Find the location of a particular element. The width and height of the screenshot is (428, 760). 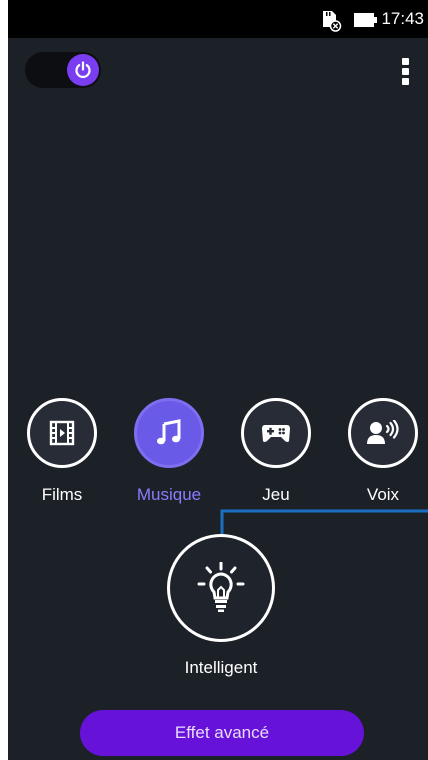

power-toggle is located at coordinates (63, 70).